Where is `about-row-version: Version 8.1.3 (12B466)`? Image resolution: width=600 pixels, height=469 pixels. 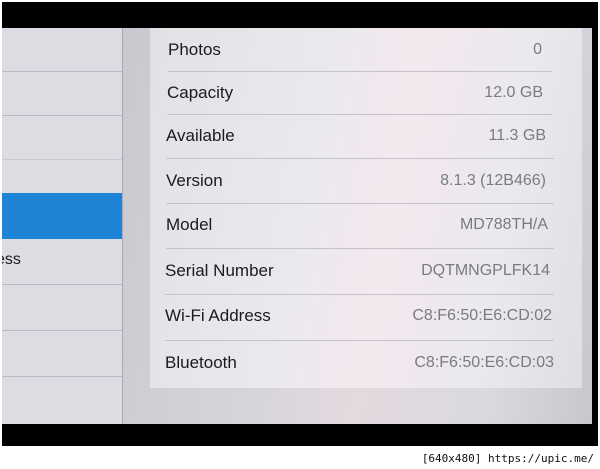
about-row-version: Version 8.1.3 (12B466) is located at coordinates (366, 181).